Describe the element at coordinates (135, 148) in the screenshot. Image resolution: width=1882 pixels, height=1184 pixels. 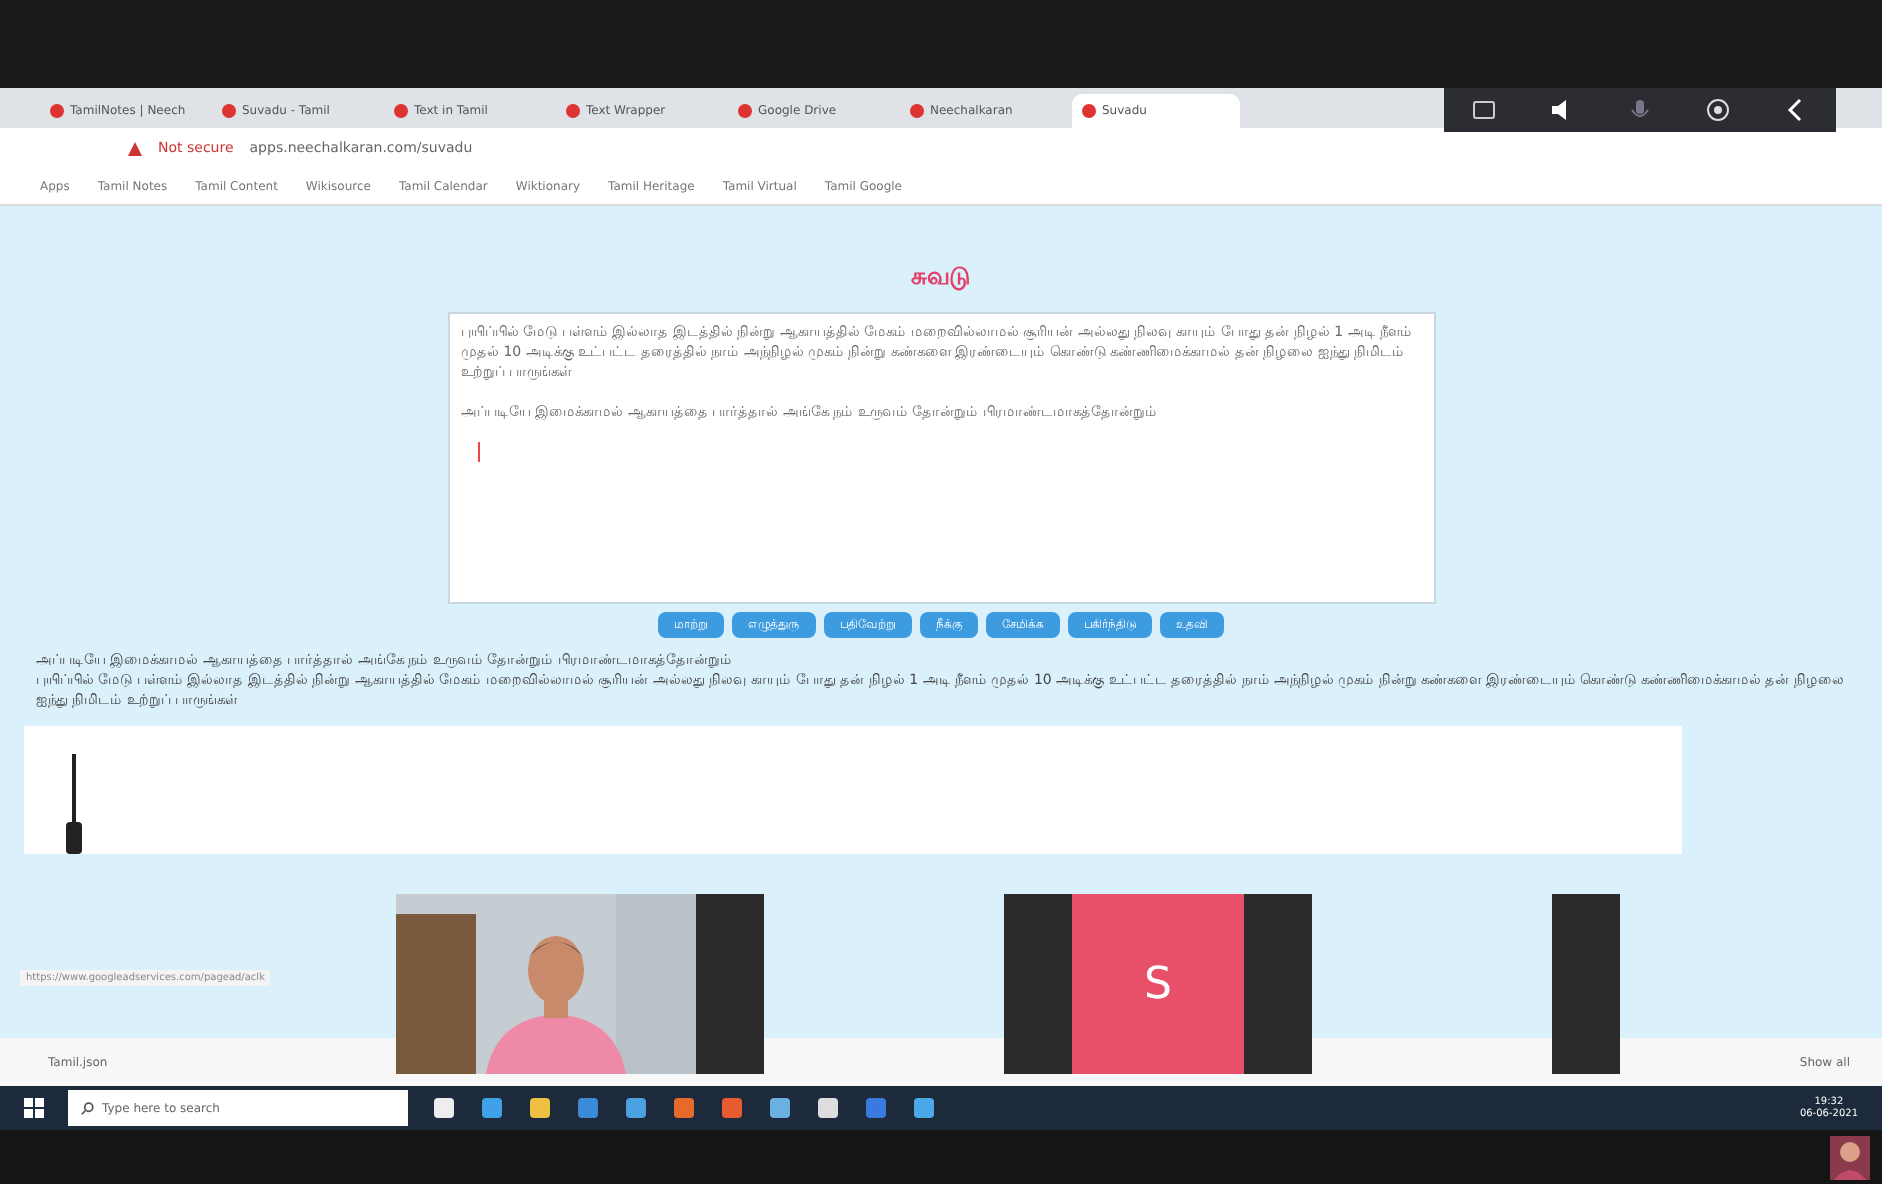
I see `warning-icon` at that location.